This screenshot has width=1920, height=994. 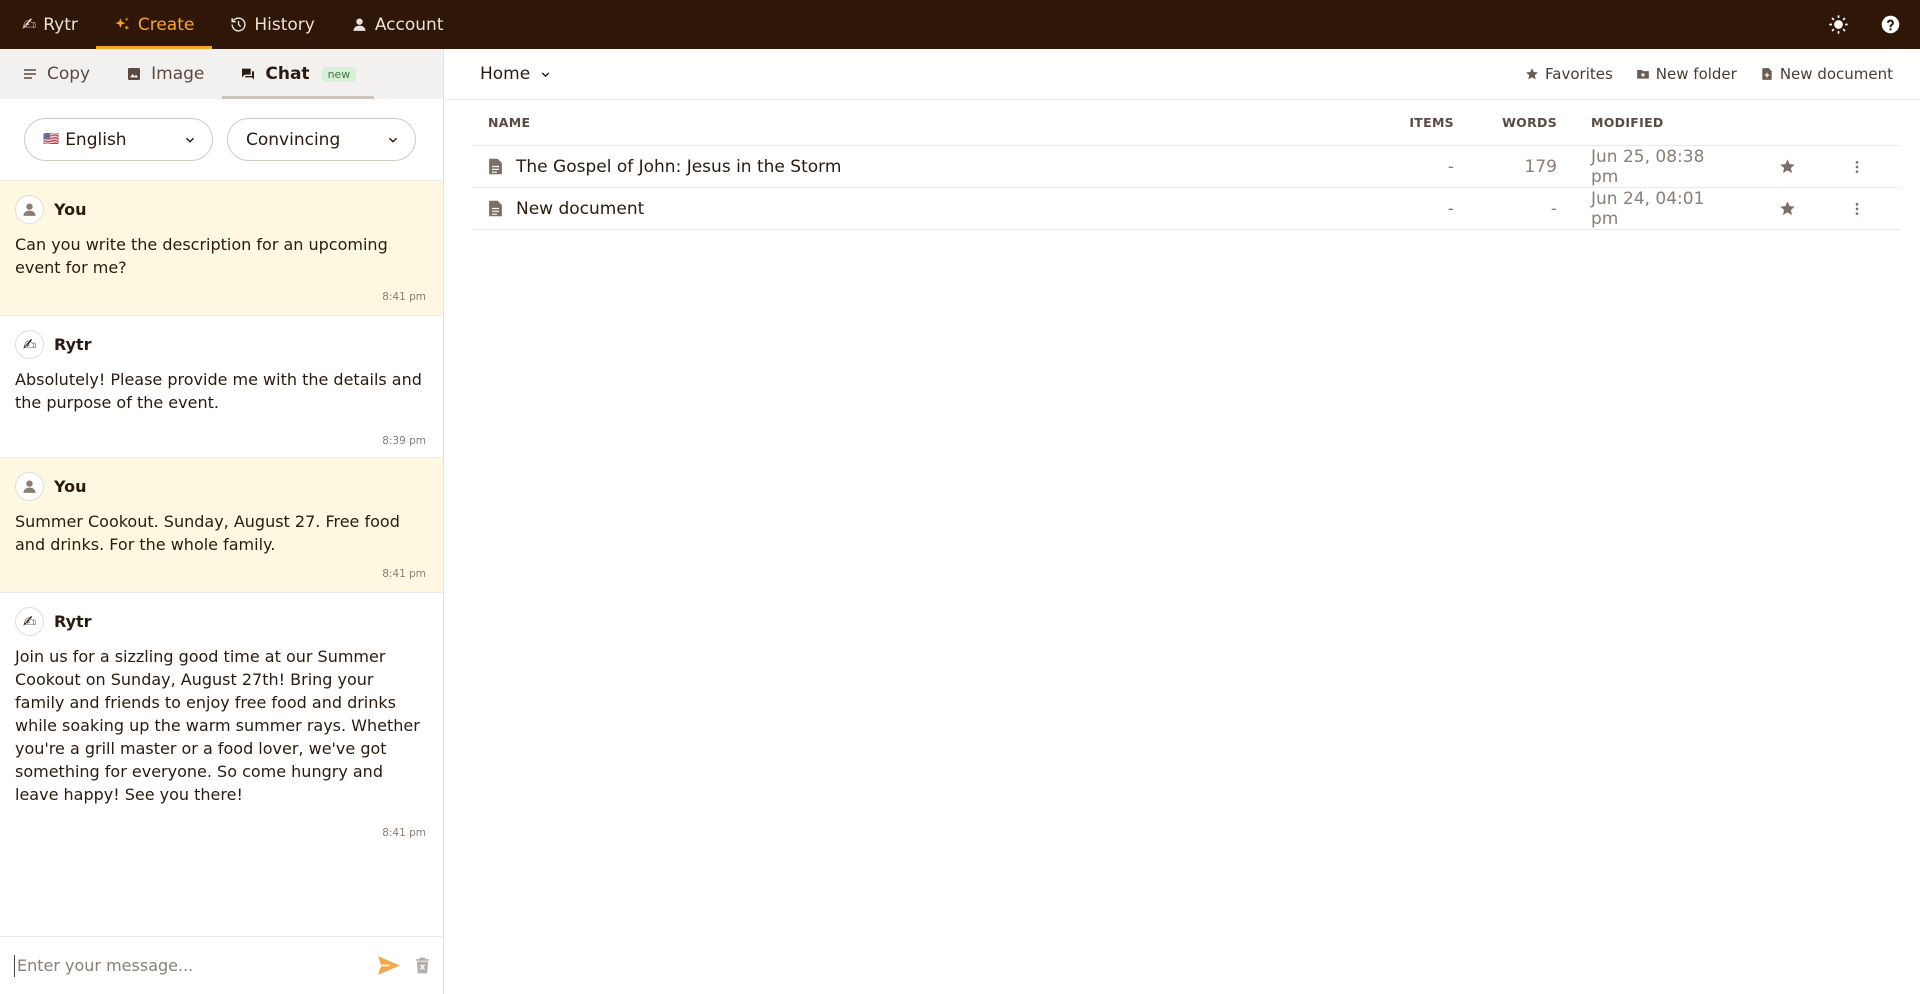 I want to click on avatar, so click(x=29, y=486).